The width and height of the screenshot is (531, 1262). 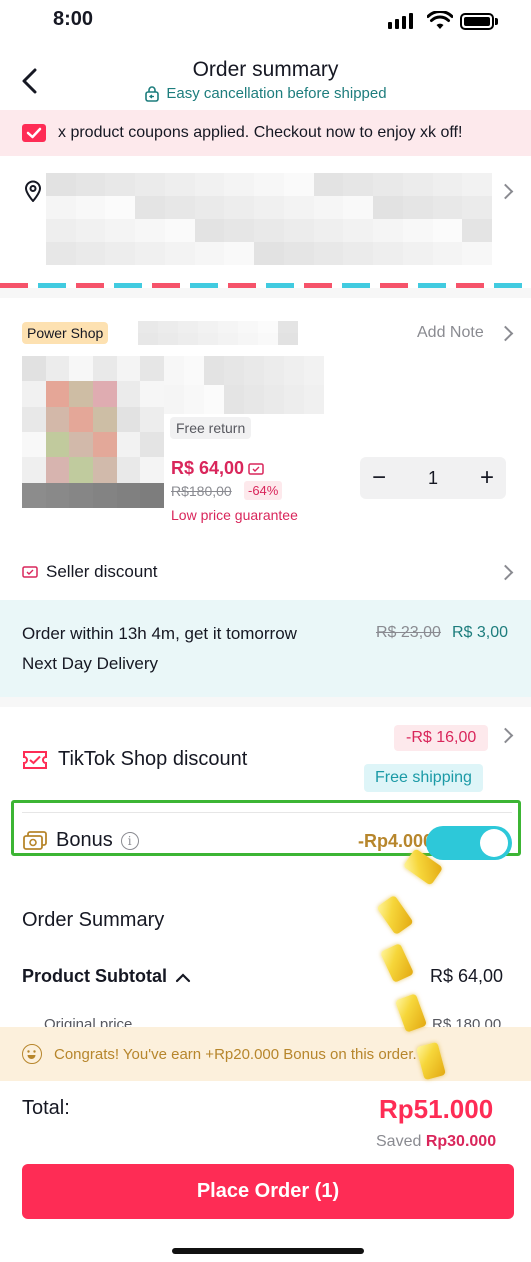 I want to click on cancellation-text: Easy cancellation before shipped, so click(x=276, y=93).